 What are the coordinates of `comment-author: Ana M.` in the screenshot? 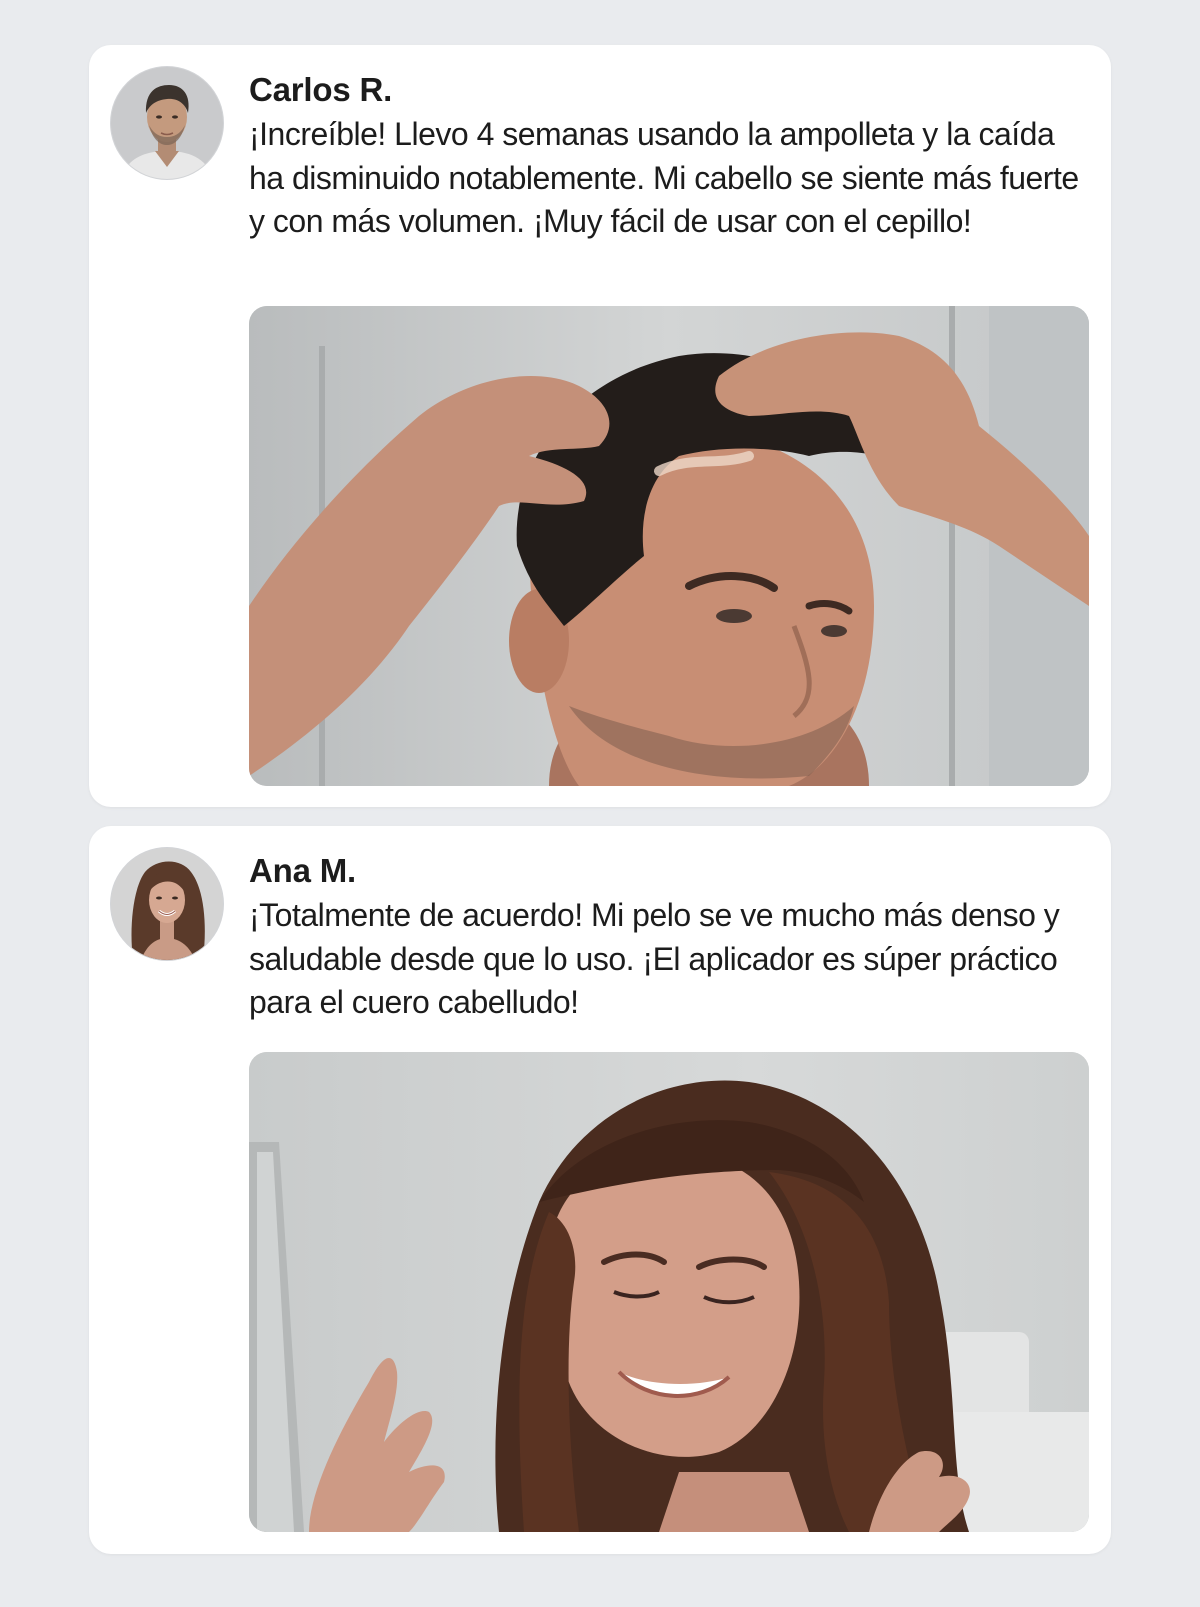 It's located at (302, 870).